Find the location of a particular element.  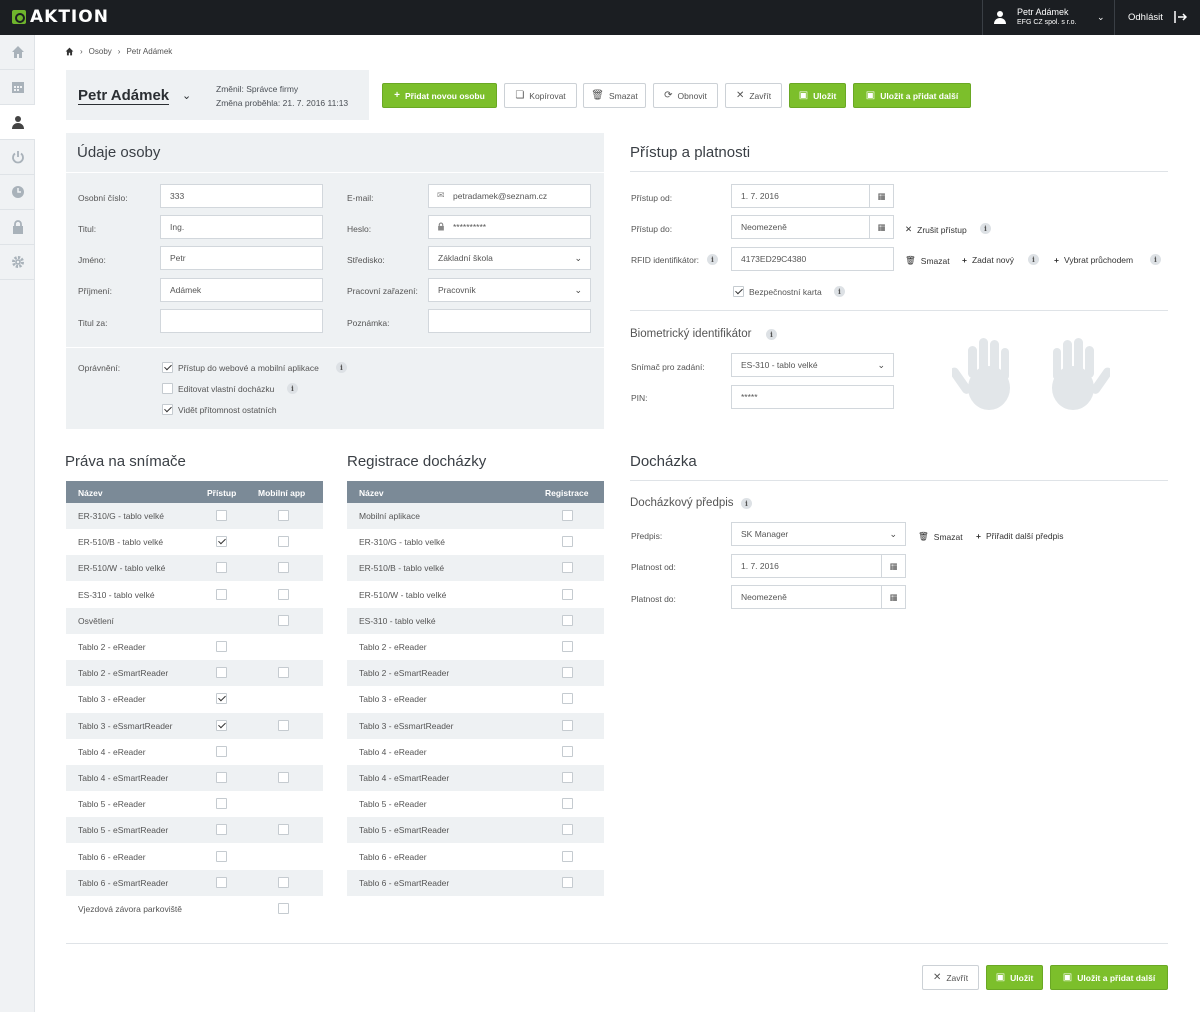

access-to-input: Neomezeně ▦ is located at coordinates (812, 227).